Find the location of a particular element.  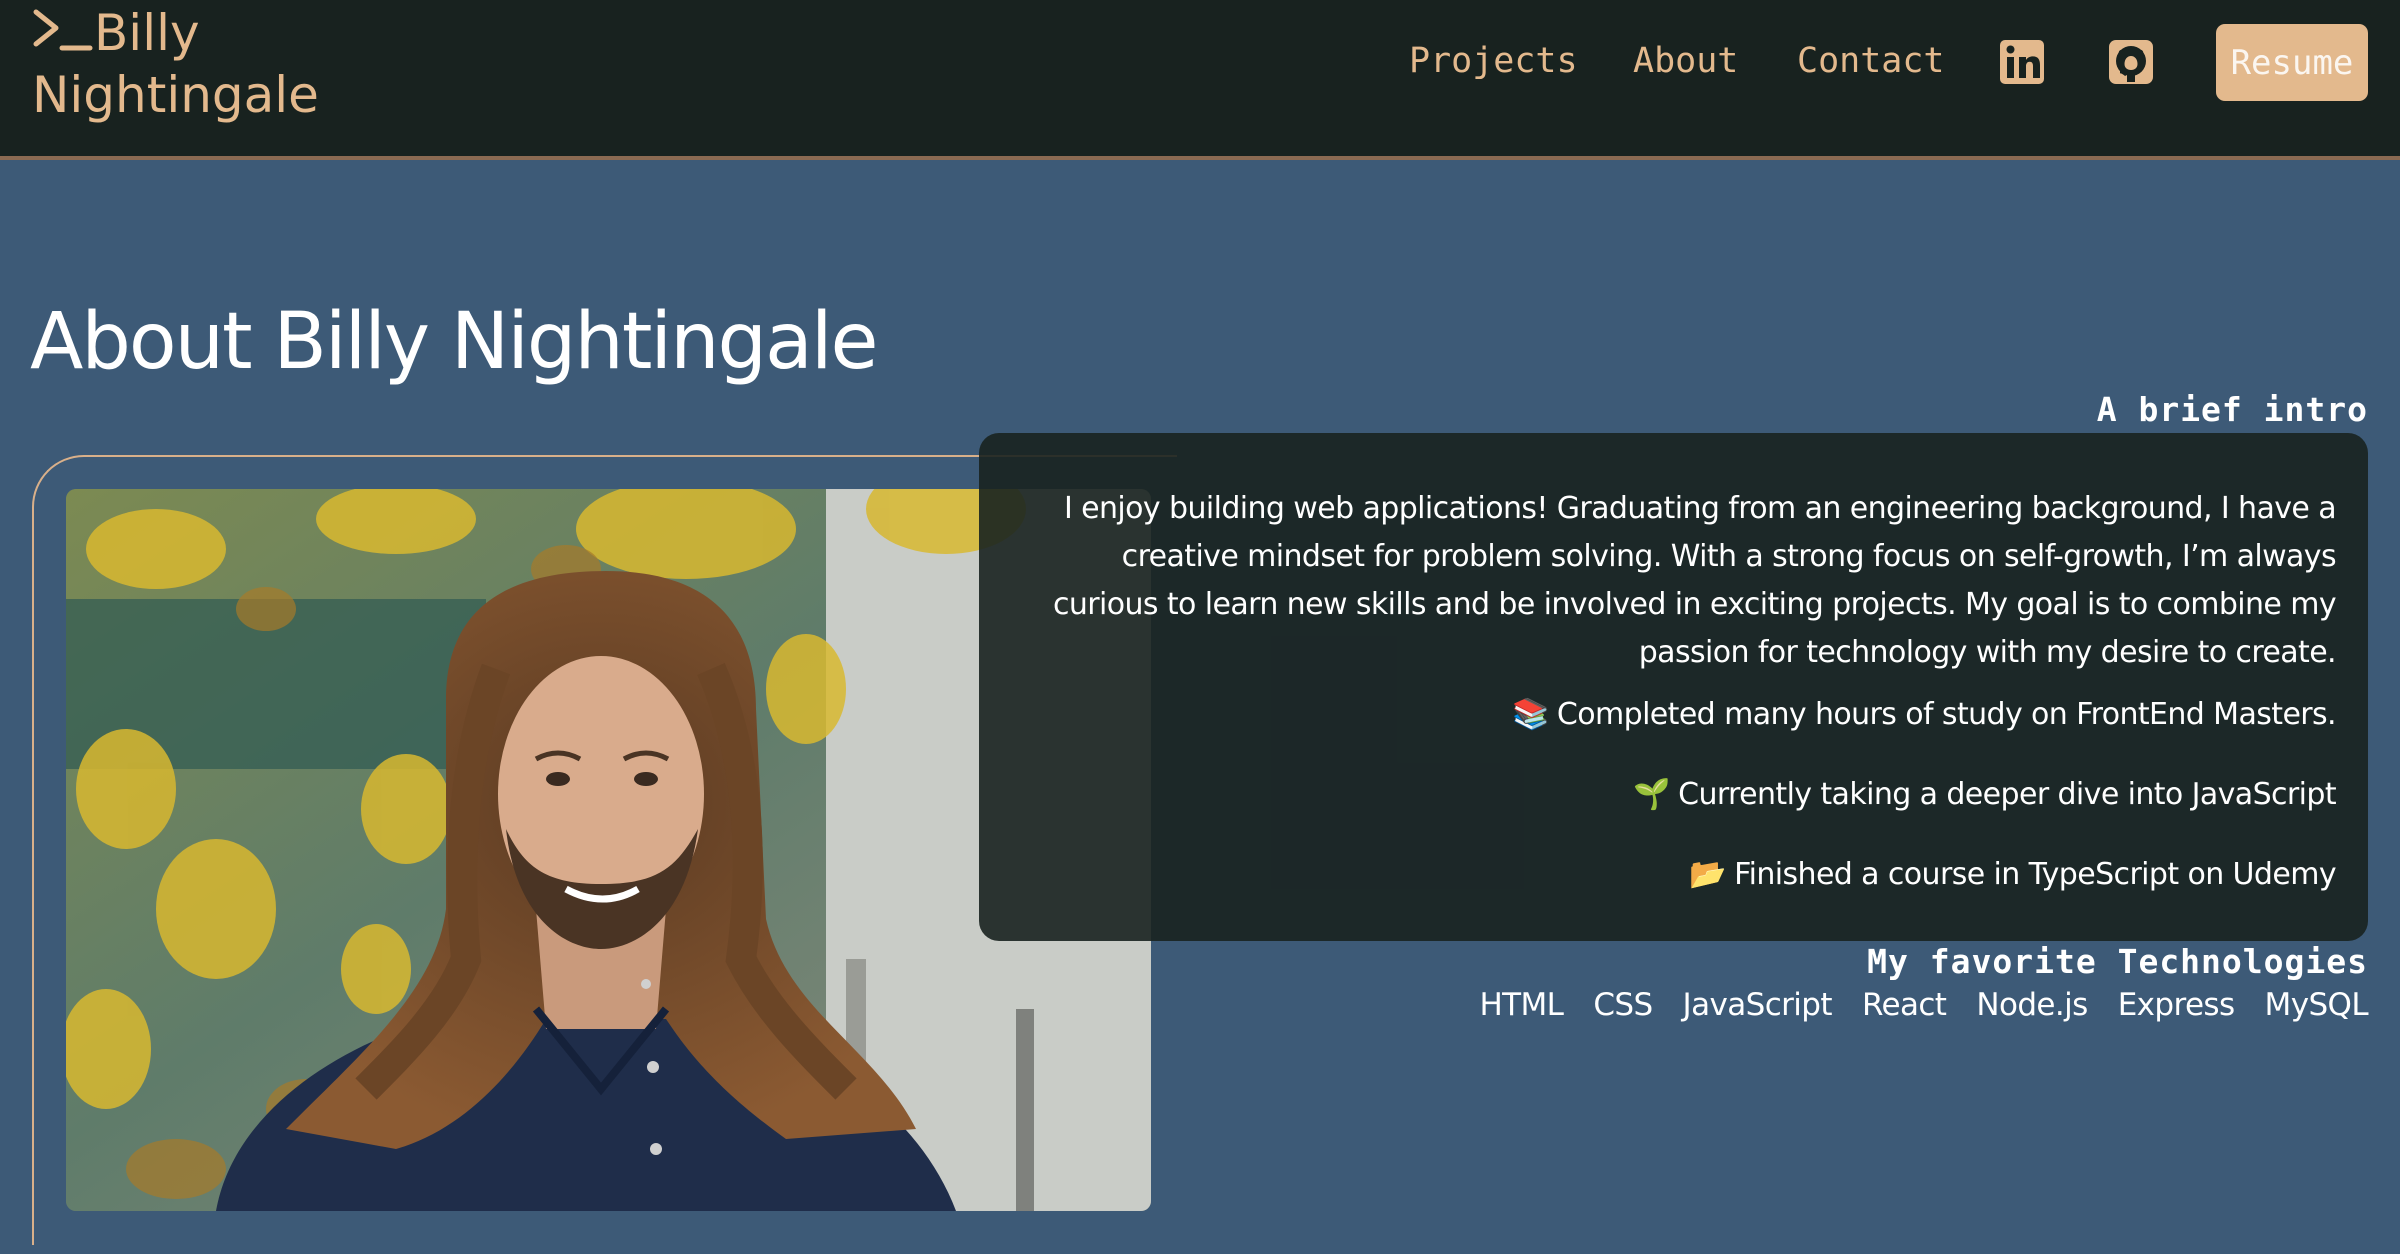

tech-item-html: HTML is located at coordinates (1521, 1005).